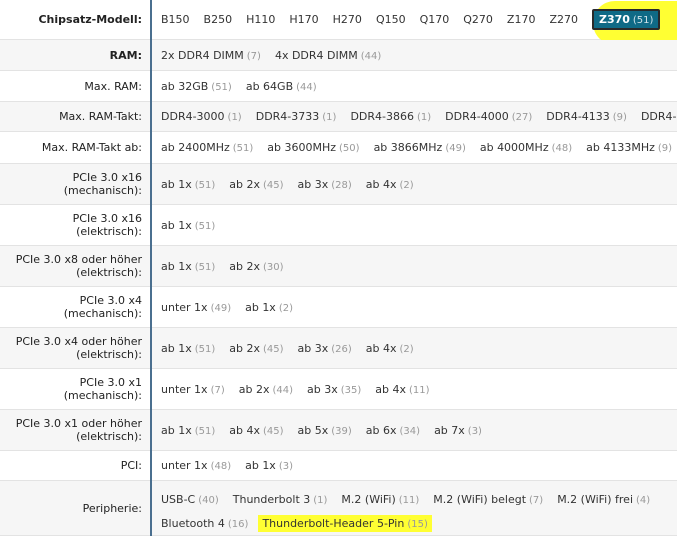 The height and width of the screenshot is (536, 677). I want to click on filter-option-ab-3x: ab 3x (35), so click(334, 389).